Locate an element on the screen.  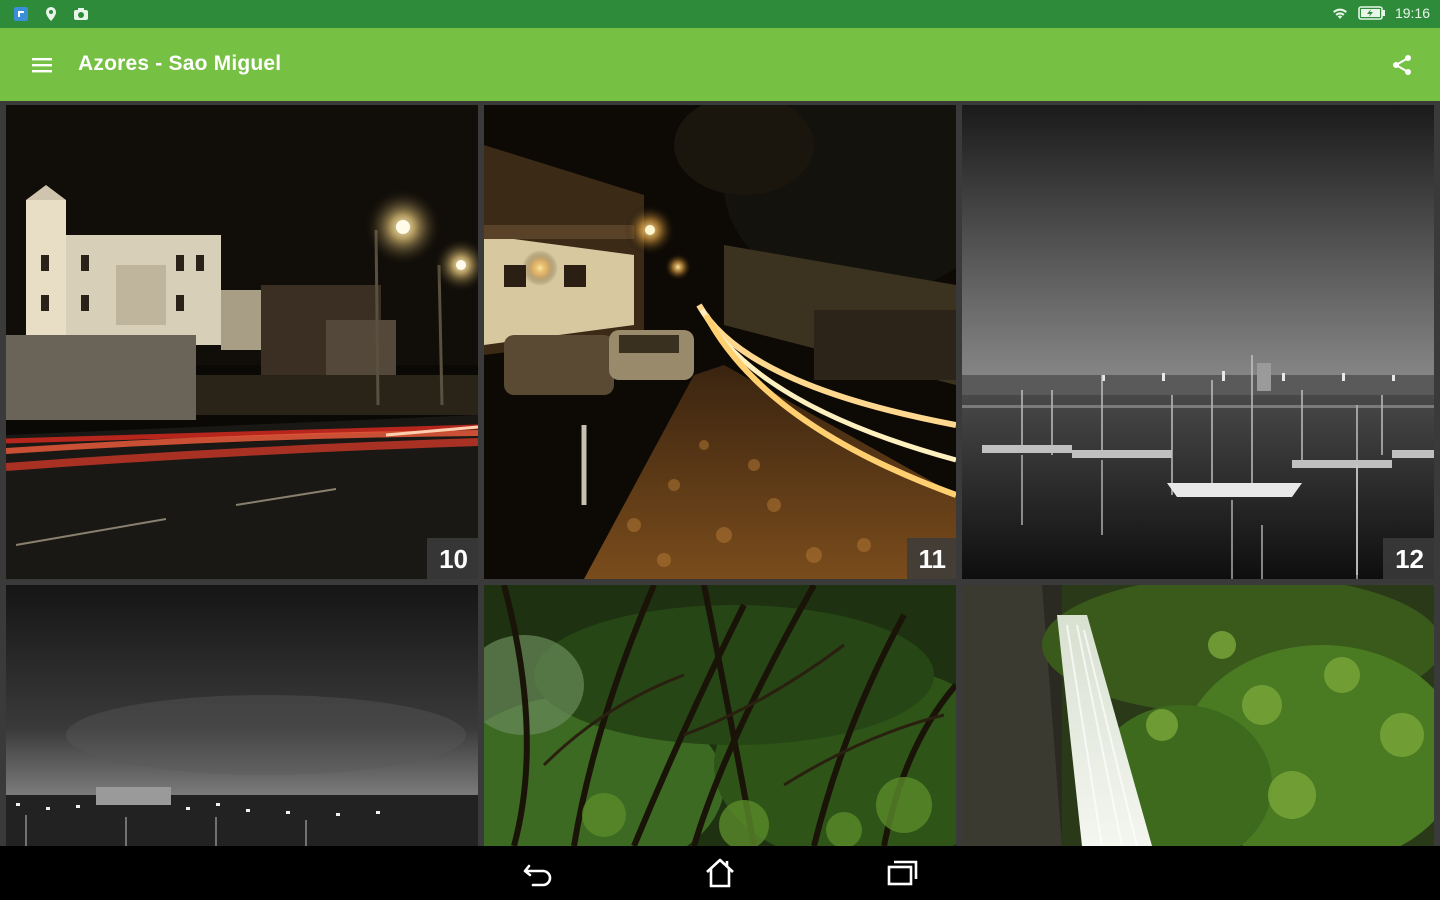
share-icon is located at coordinates (1402, 65).